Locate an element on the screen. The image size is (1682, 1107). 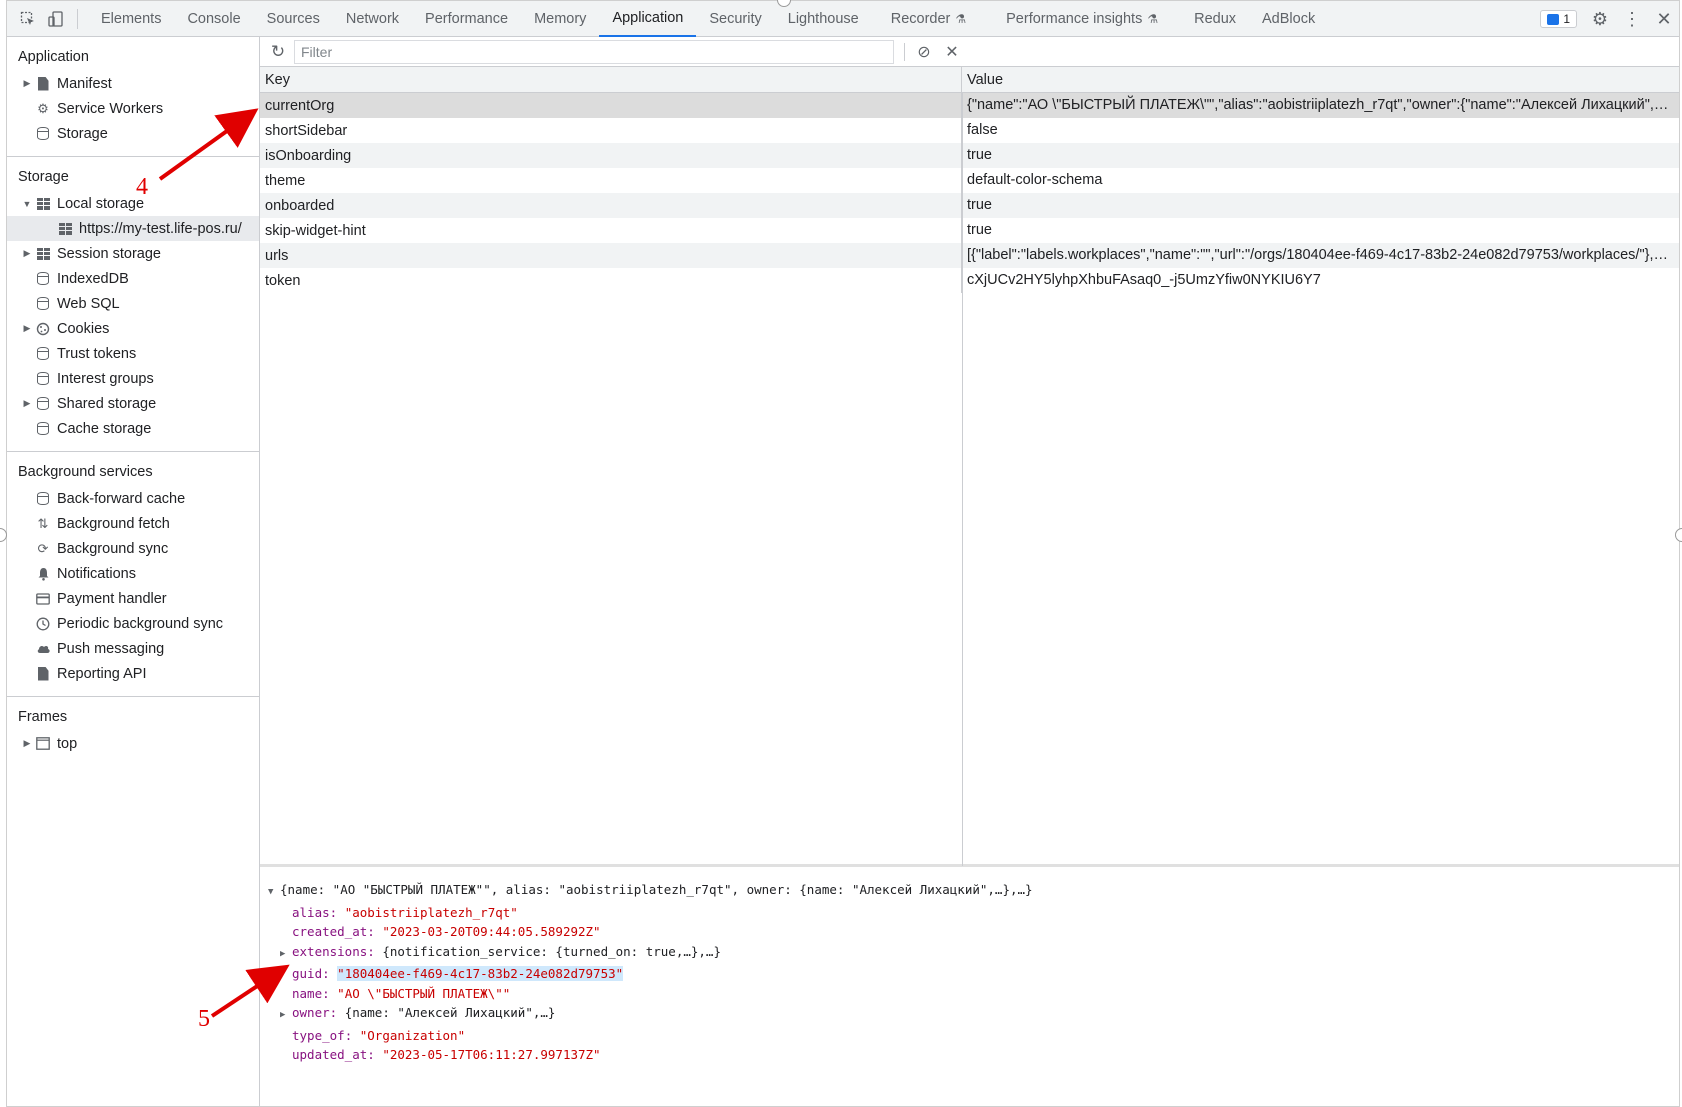
filter-input is located at coordinates (594, 51).